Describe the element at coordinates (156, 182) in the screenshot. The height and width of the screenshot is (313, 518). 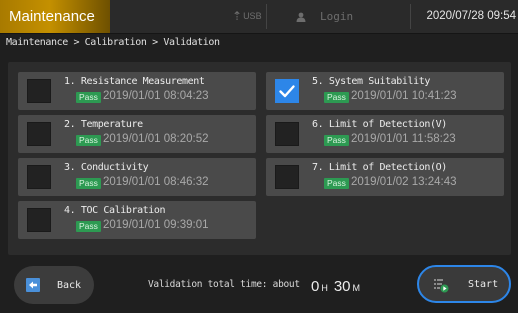
I see `item-timestamp: 2019/01/01 08:46:32` at that location.